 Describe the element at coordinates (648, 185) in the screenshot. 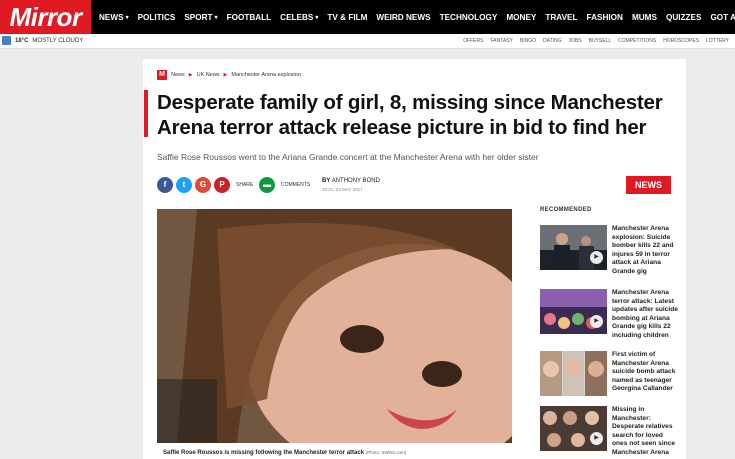

I see `section-tag: NEWS` at that location.